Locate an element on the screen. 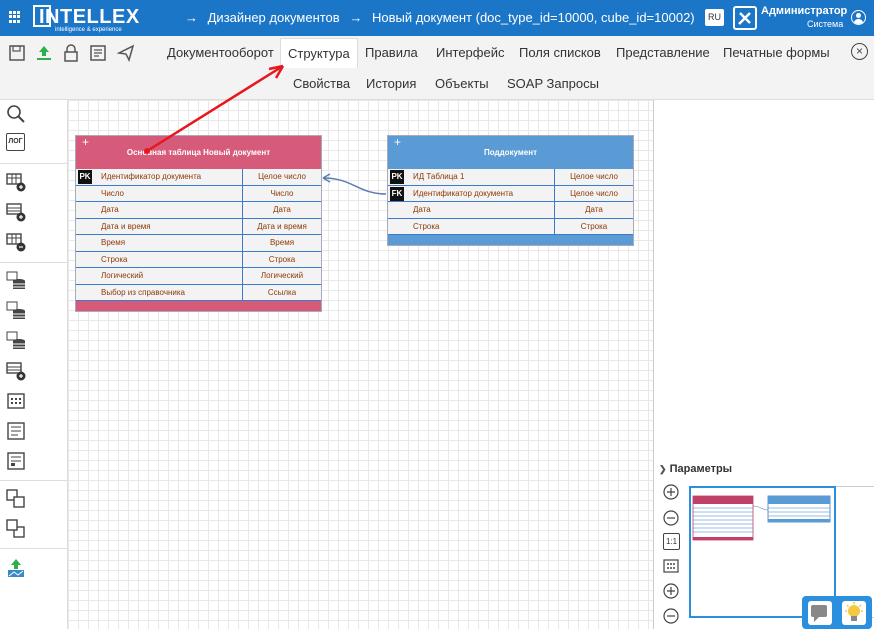  tab-list-fields: Поля списков is located at coordinates (560, 52).